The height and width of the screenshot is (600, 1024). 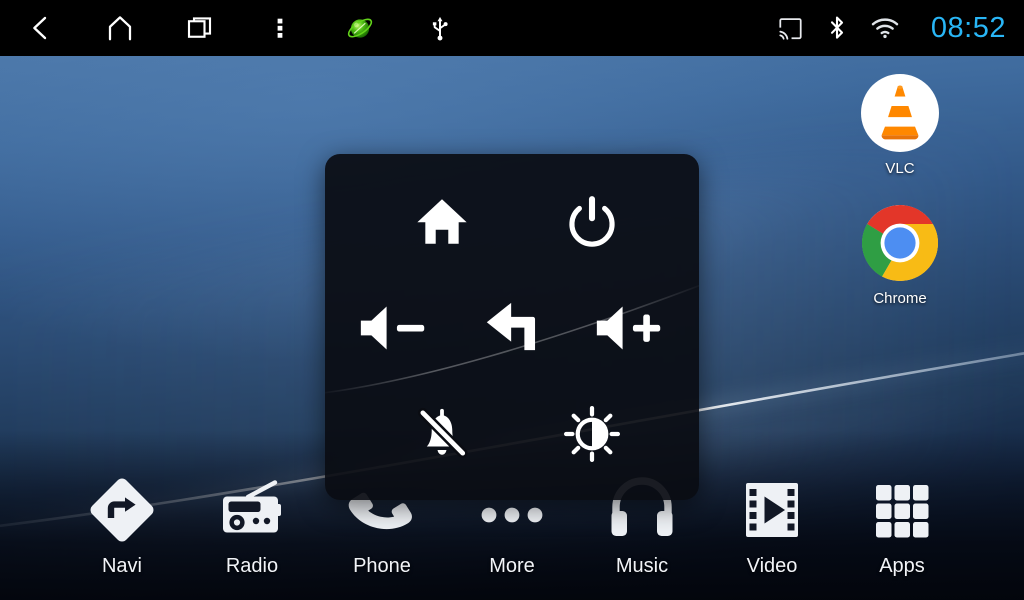 What do you see at coordinates (252, 566) in the screenshot?
I see `dock-item-label: Radio` at bounding box center [252, 566].